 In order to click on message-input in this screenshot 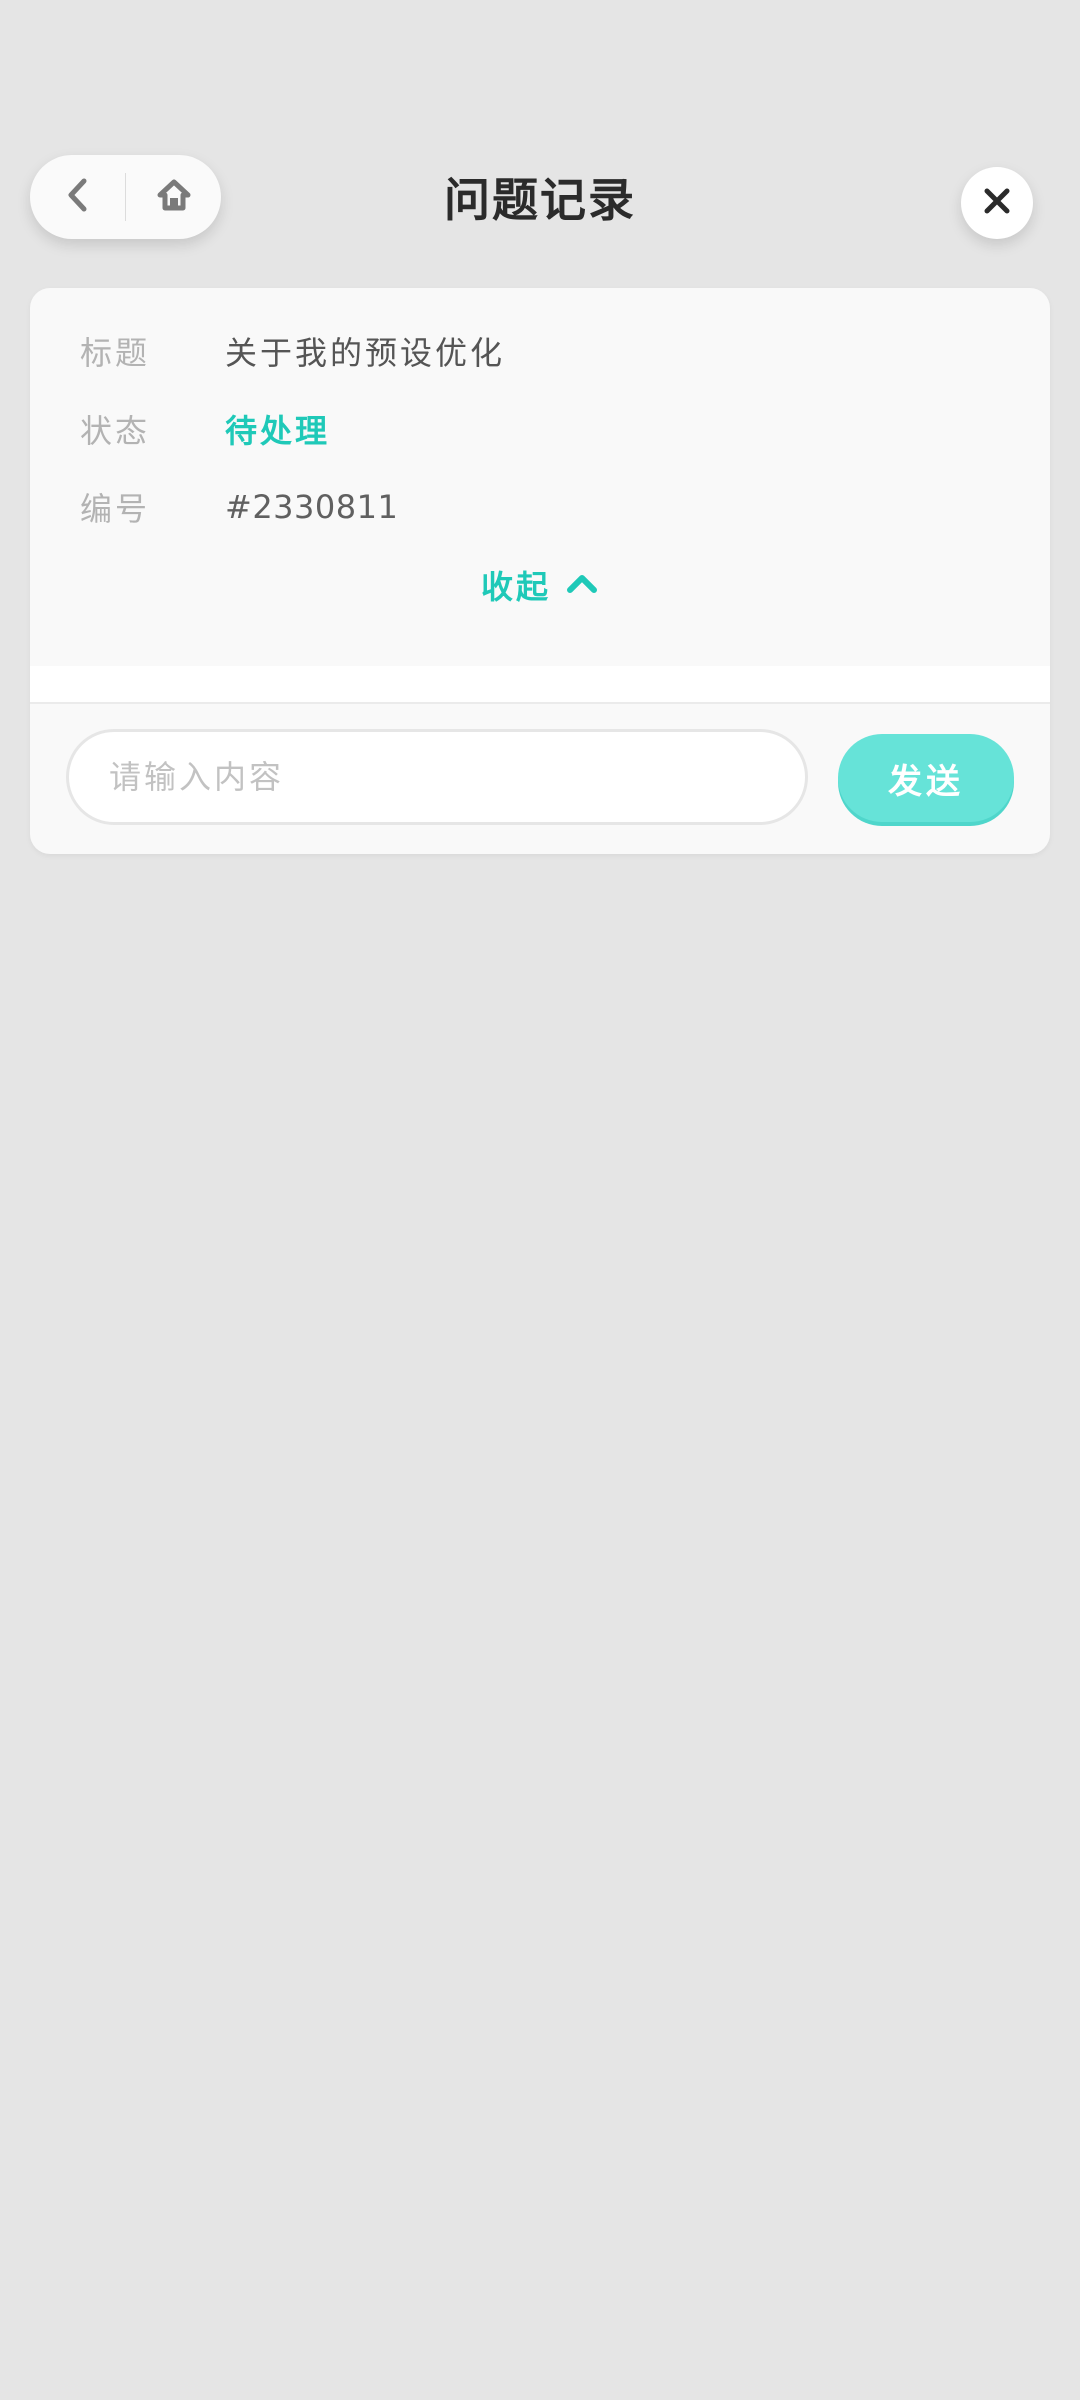, I will do `click(439, 777)`.